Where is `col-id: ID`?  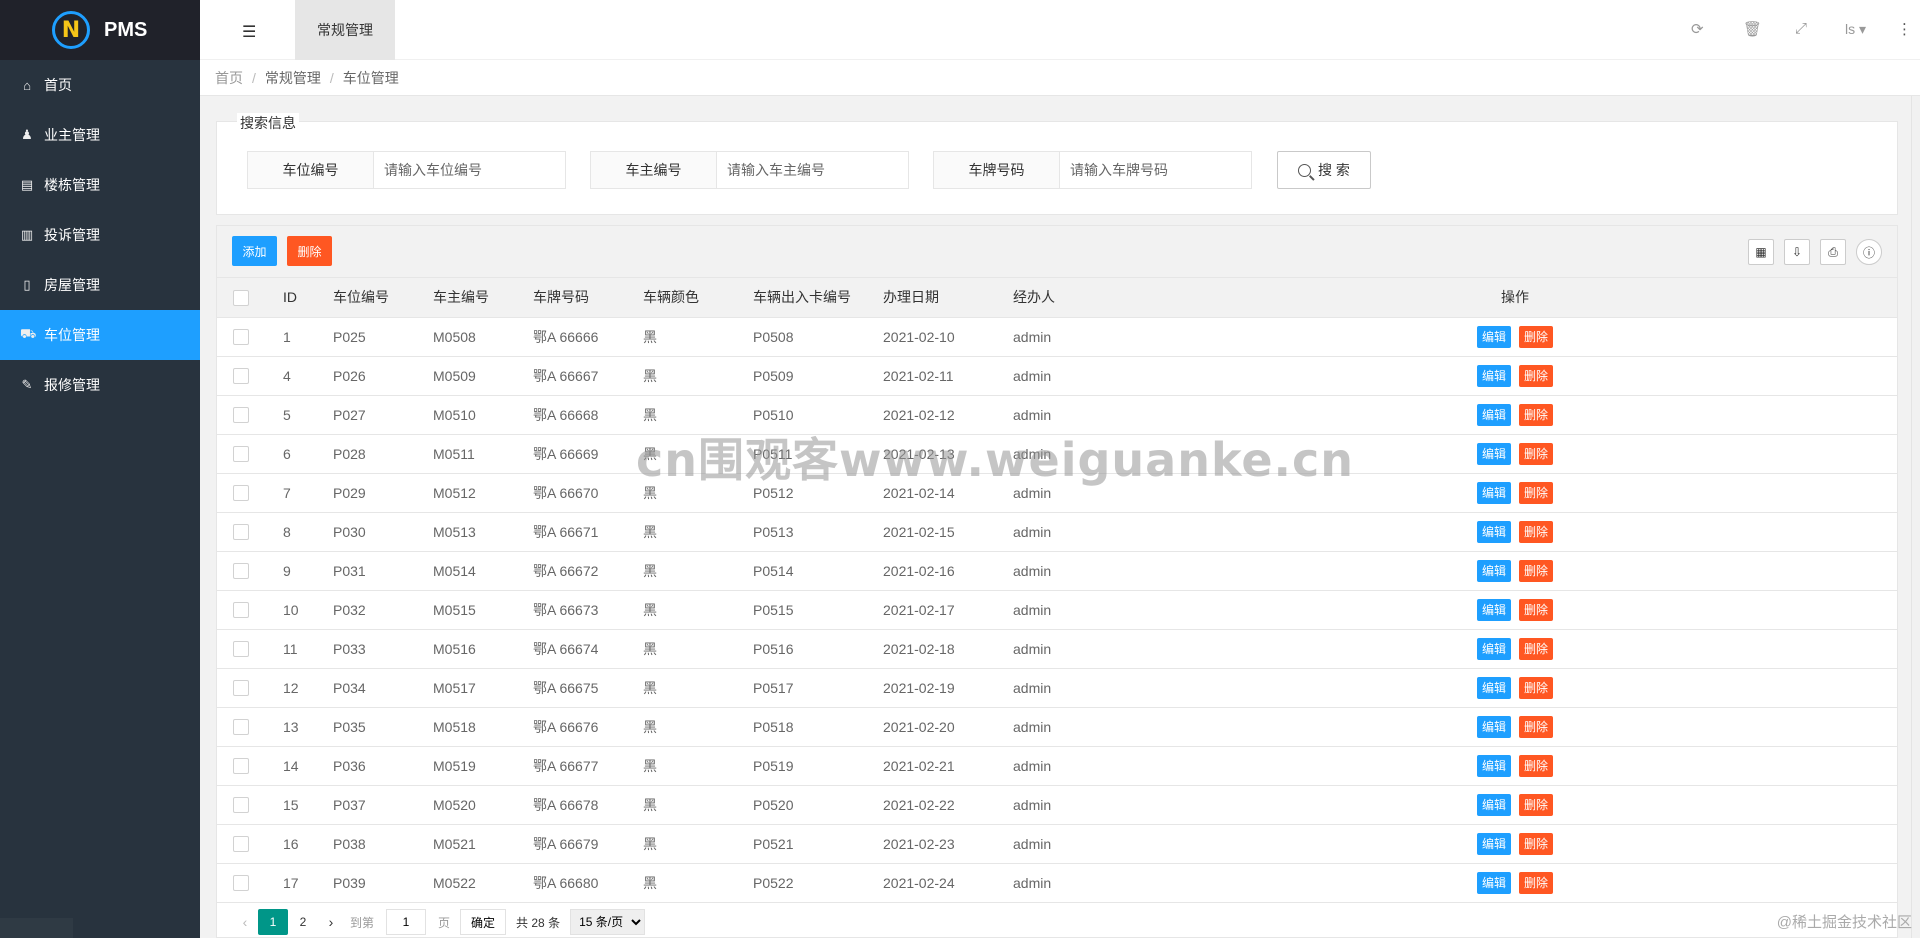 col-id: ID is located at coordinates (308, 298).